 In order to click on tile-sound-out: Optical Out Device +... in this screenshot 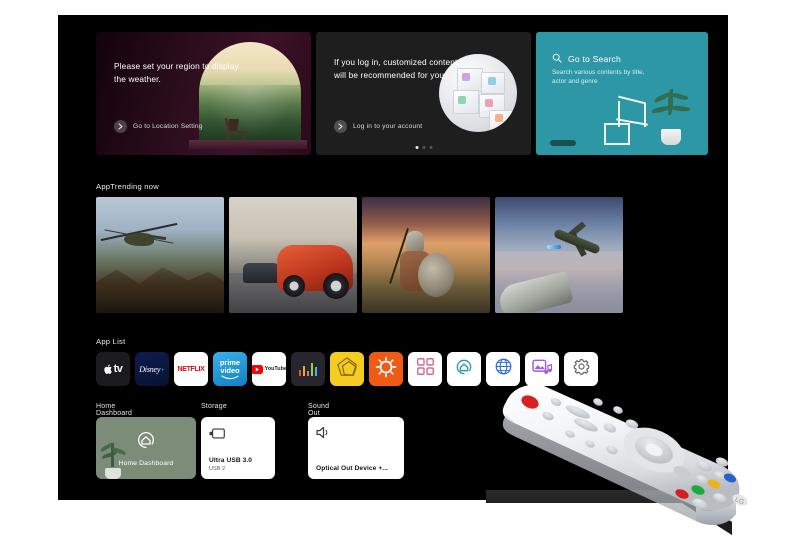, I will do `click(356, 448)`.